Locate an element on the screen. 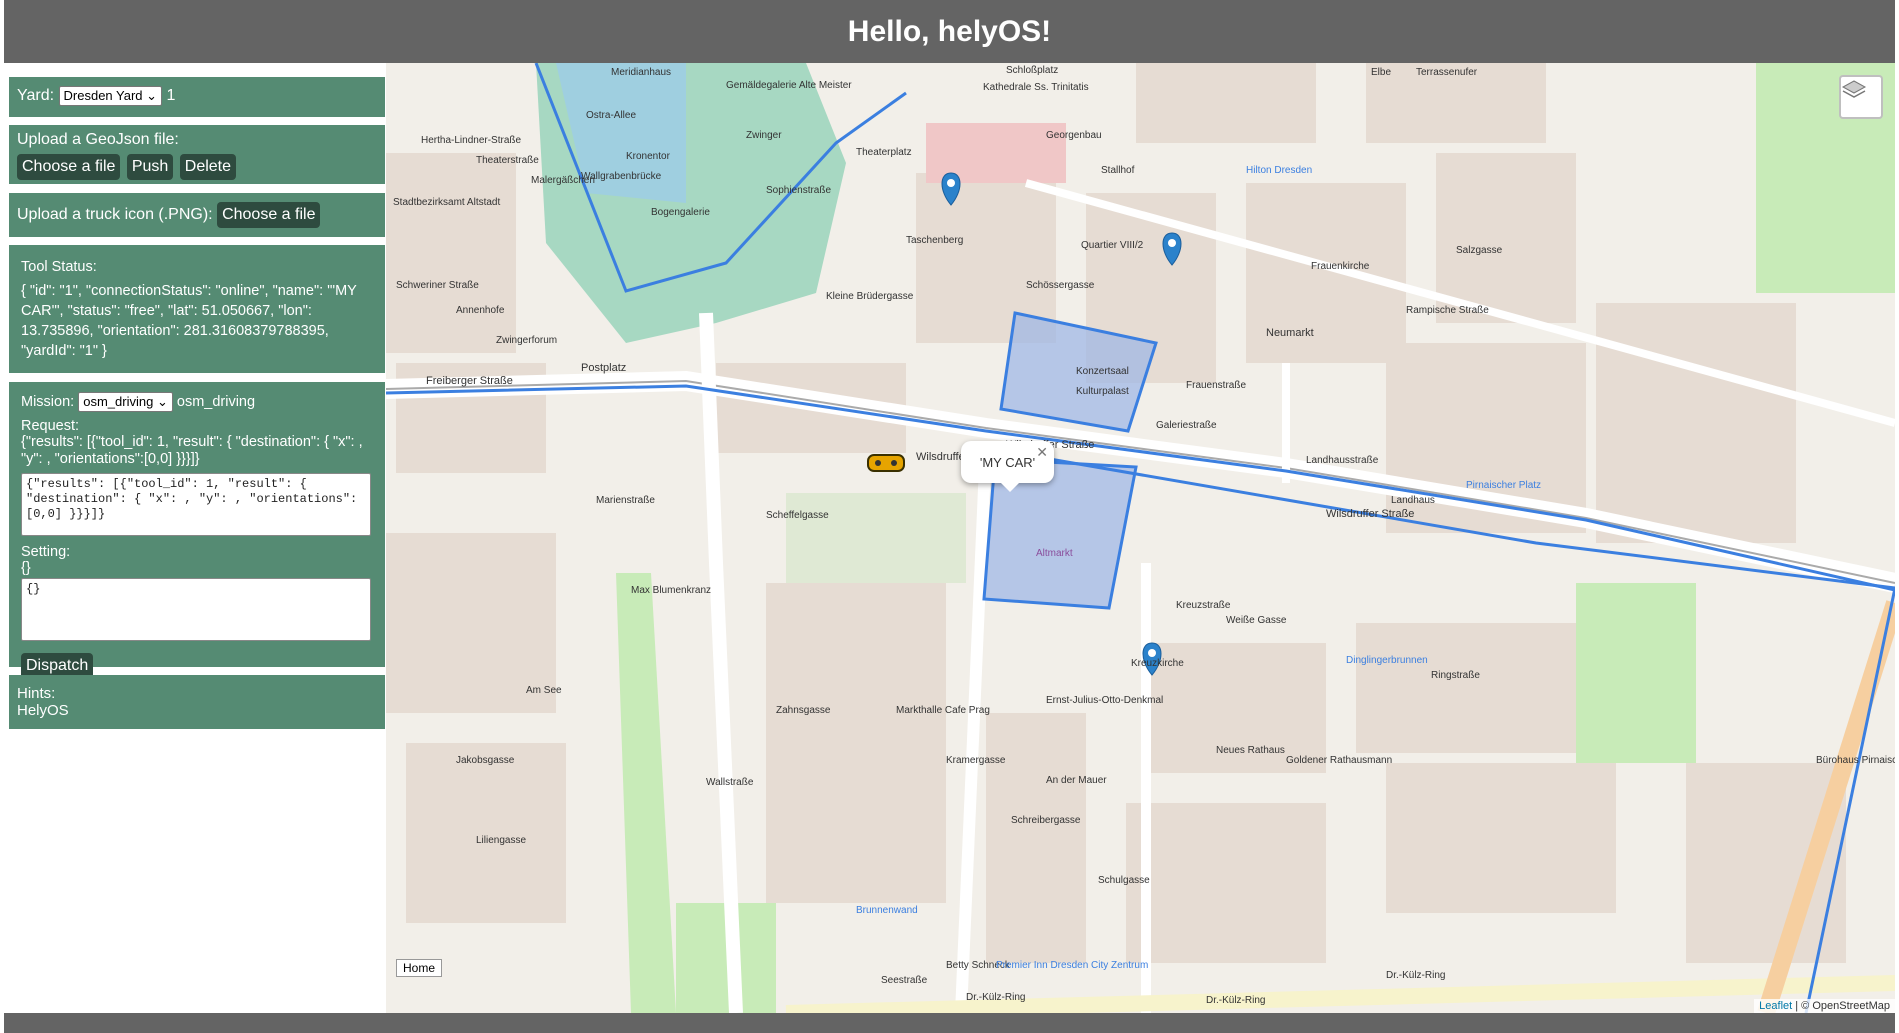 The width and height of the screenshot is (1899, 1033). leaflet-link: Leaflet is located at coordinates (1775, 1006).